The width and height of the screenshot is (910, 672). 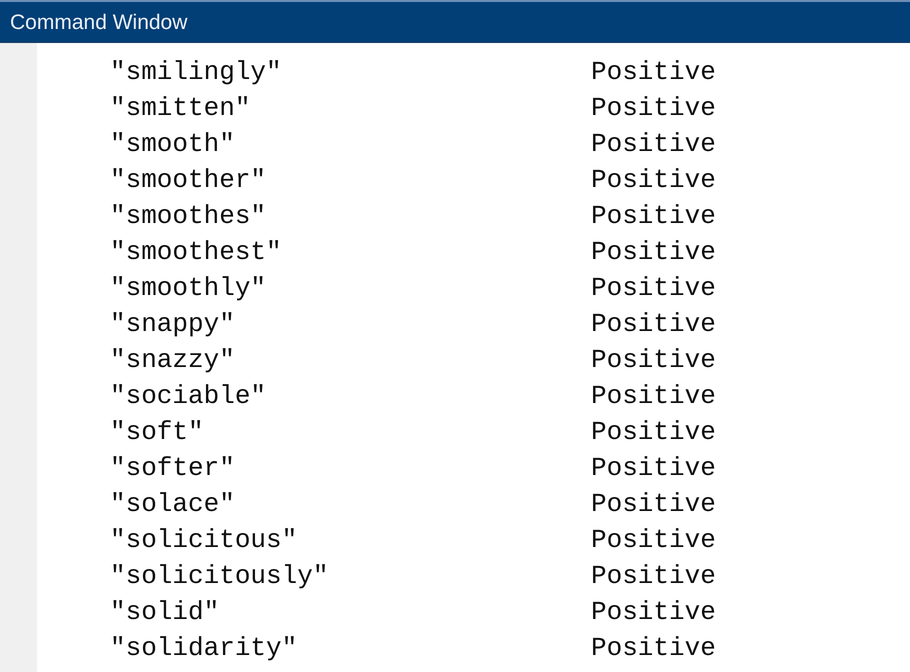 What do you see at coordinates (172, 324) in the screenshot?
I see `word-text: "snappy"` at bounding box center [172, 324].